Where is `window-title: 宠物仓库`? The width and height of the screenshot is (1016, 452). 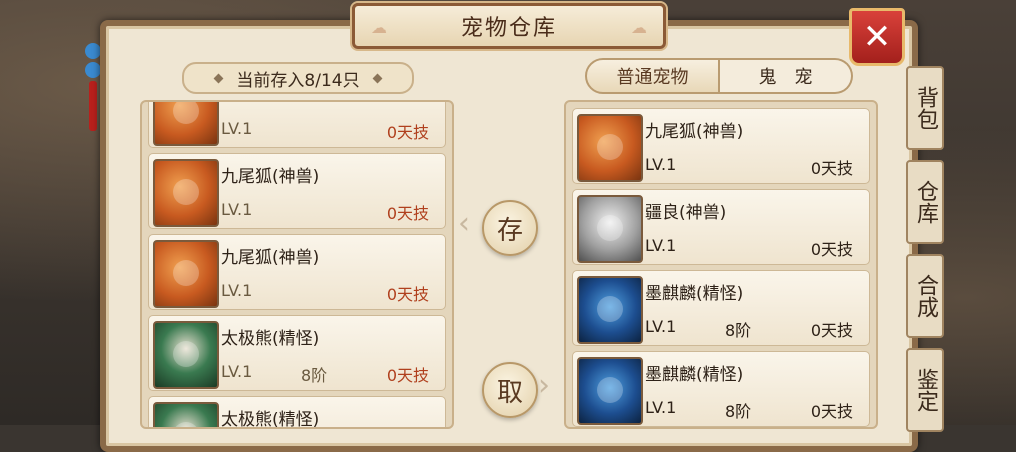
window-title: 宠物仓库 is located at coordinates (508, 28).